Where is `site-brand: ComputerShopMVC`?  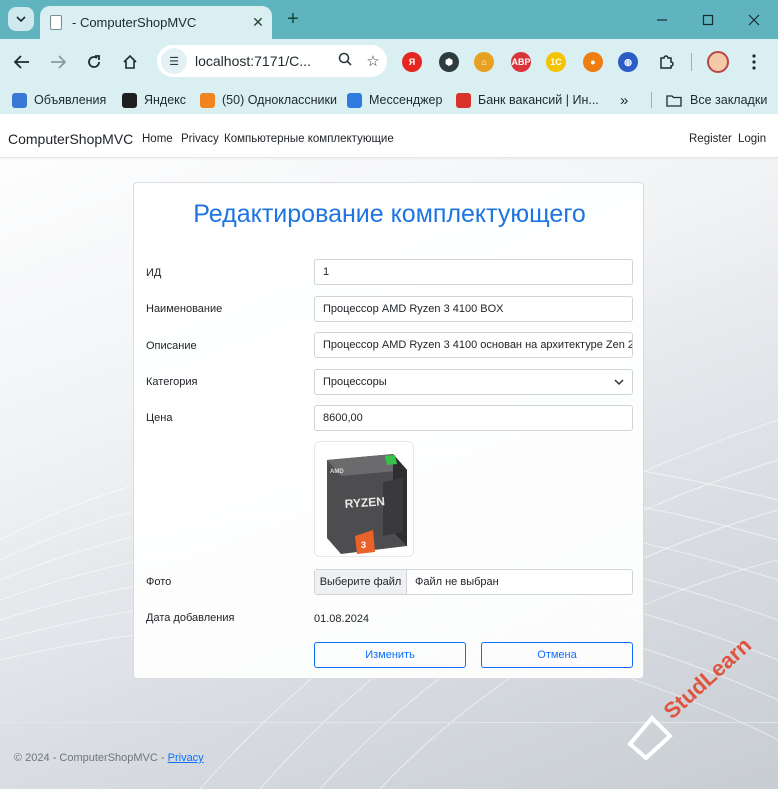 site-brand: ComputerShopMVC is located at coordinates (70, 139).